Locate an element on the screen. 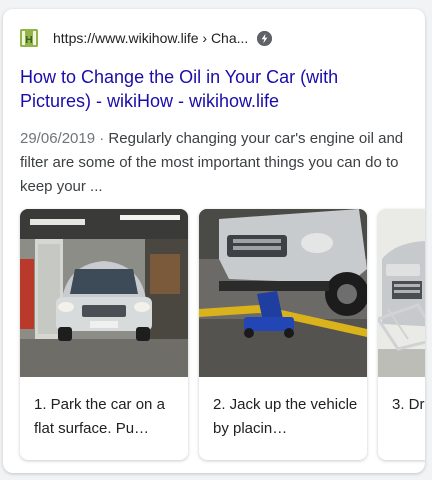  step-card-3: 3. Driv vehicl is located at coordinates (401, 334).